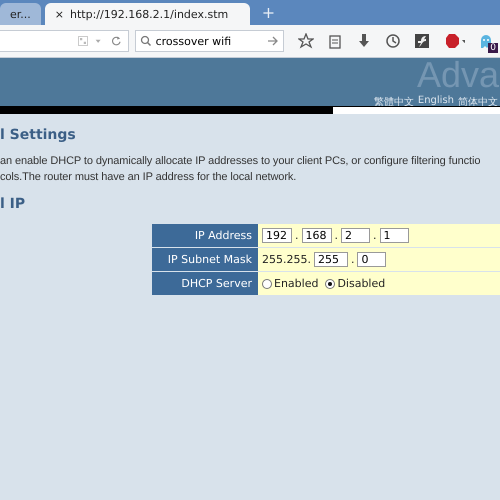 The height and width of the screenshot is (500, 500). What do you see at coordinates (205, 259) in the screenshot?
I see `field-label: IP Subnet Mask` at bounding box center [205, 259].